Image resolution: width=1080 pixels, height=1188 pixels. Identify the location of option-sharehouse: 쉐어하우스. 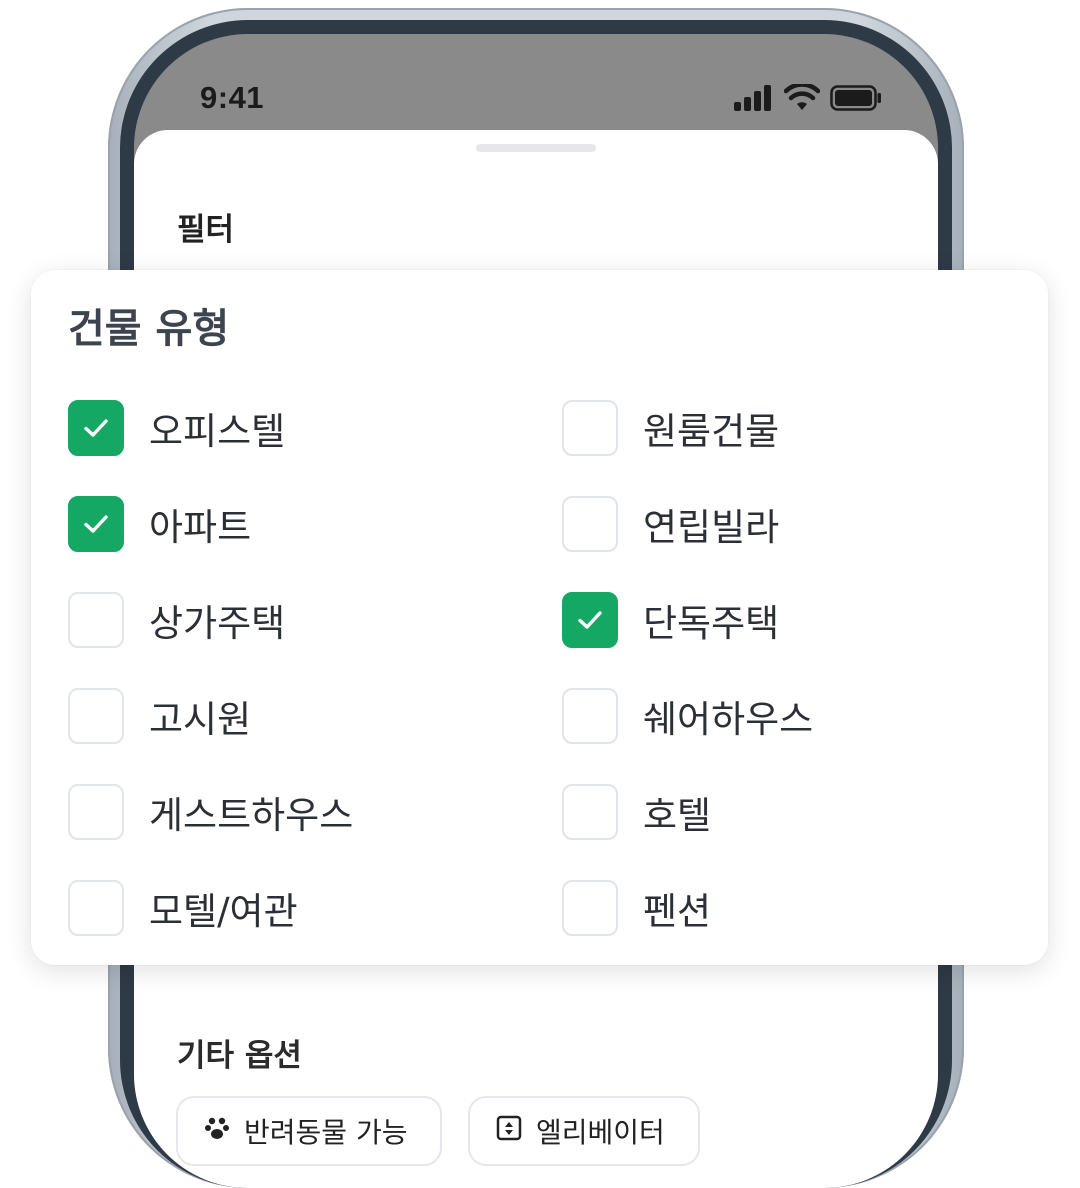
(687, 716).